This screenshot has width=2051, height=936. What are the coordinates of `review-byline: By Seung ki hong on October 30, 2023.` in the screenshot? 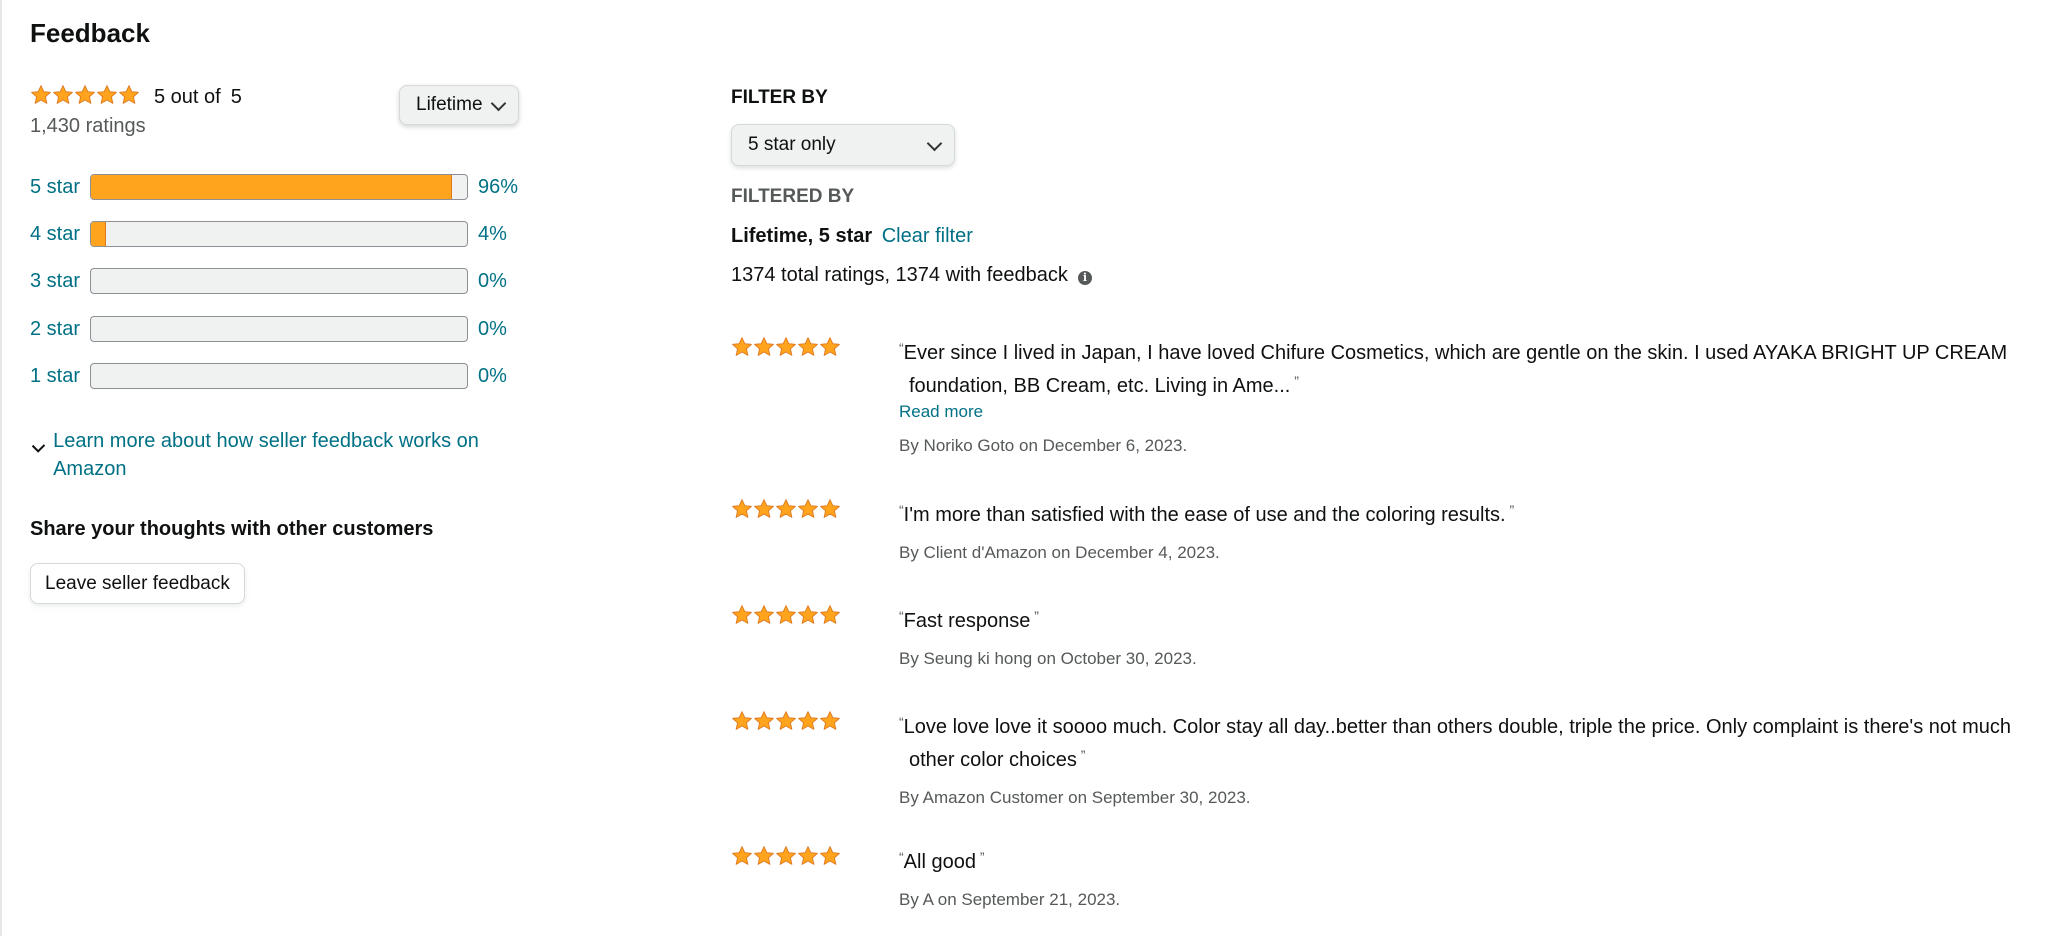 It's located at (1048, 658).